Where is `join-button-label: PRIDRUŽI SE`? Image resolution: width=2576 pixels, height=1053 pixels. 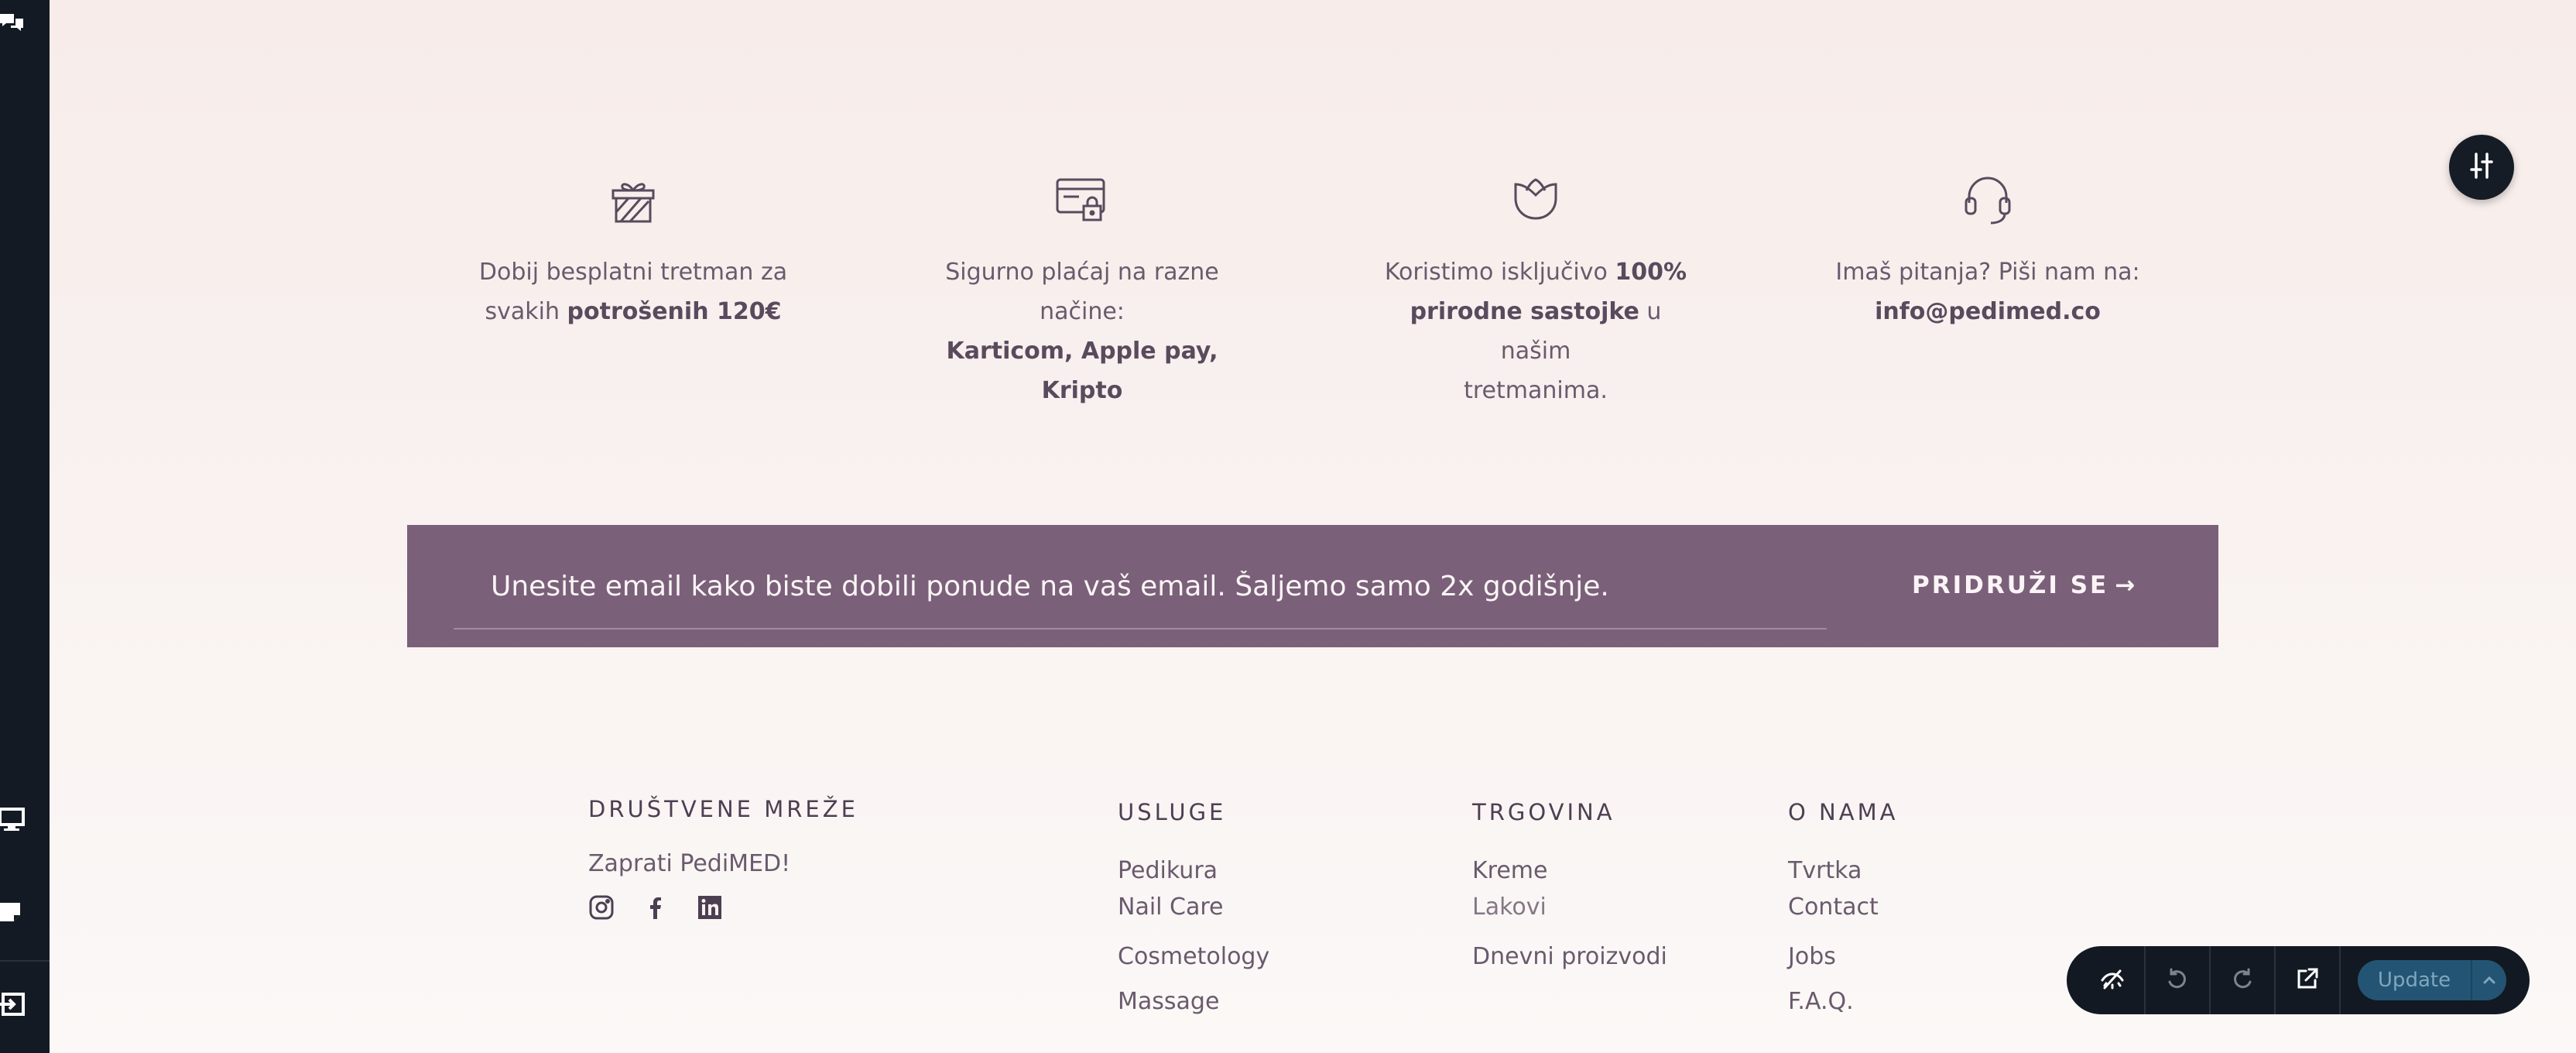 join-button-label: PRIDRUŽI SE is located at coordinates (2011, 585).